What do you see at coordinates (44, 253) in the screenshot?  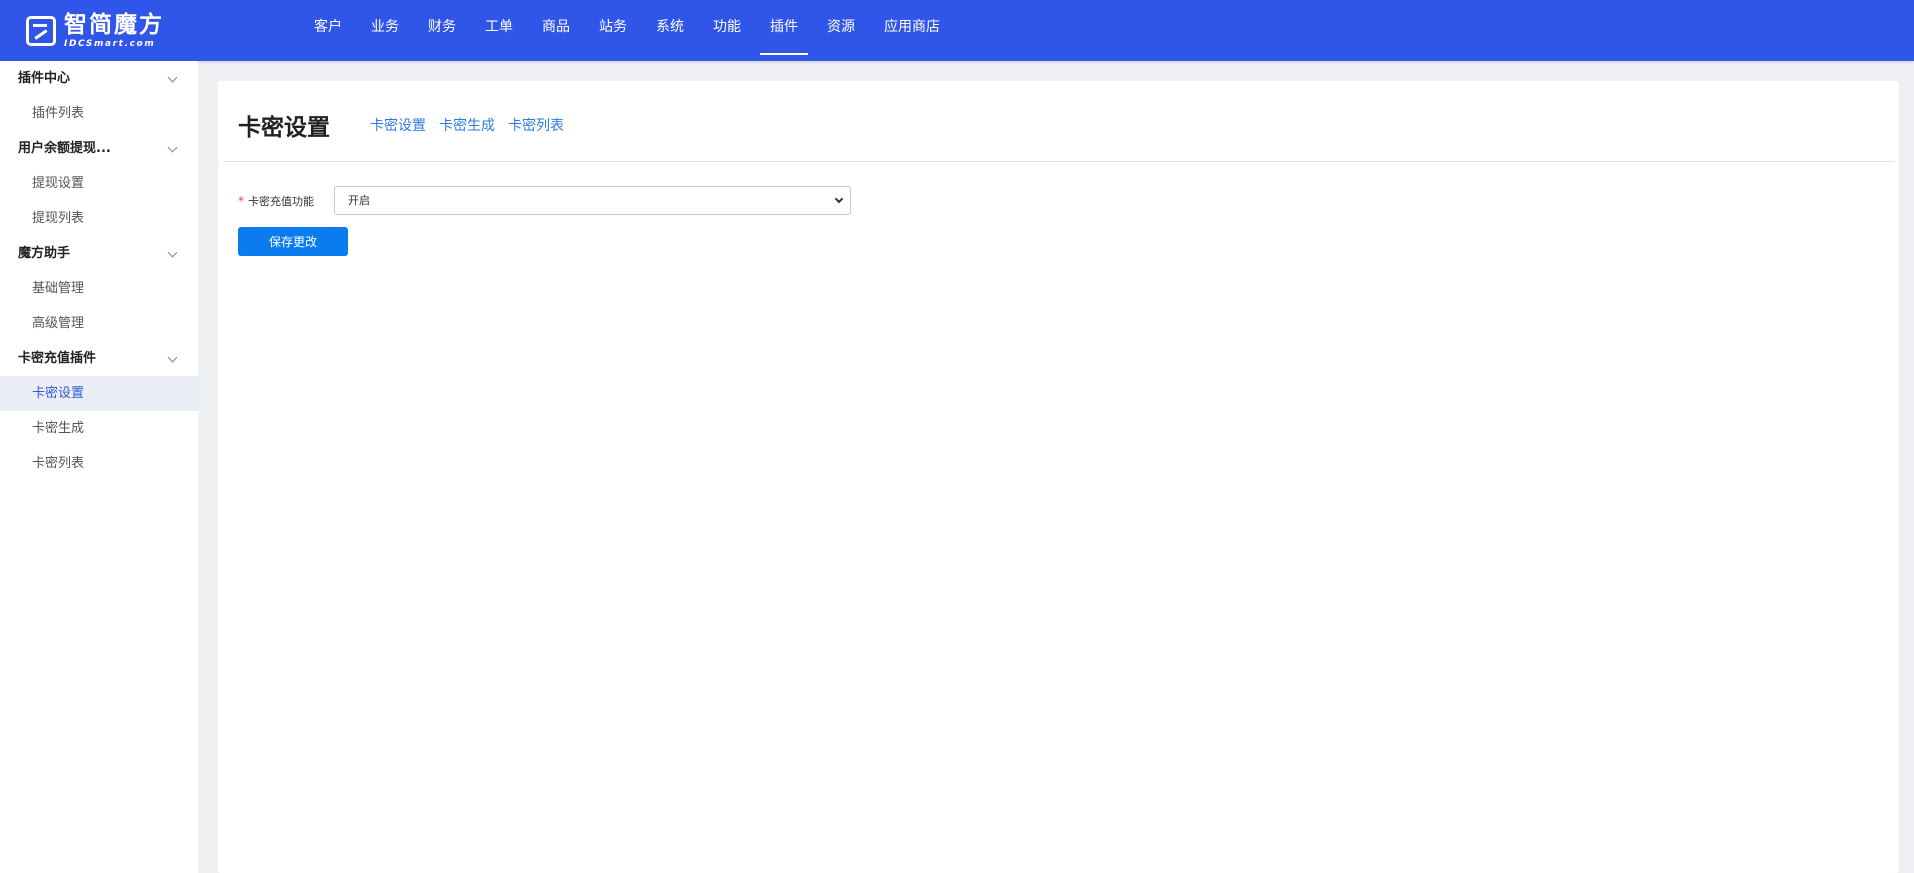 I see `sidebar-group-title: 魔方助手` at bounding box center [44, 253].